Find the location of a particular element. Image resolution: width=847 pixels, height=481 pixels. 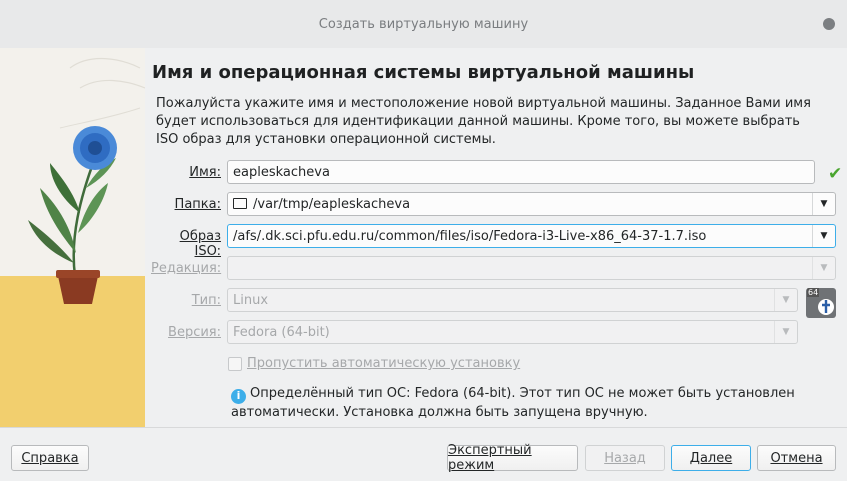

wizard-illustration is located at coordinates (72, 237).